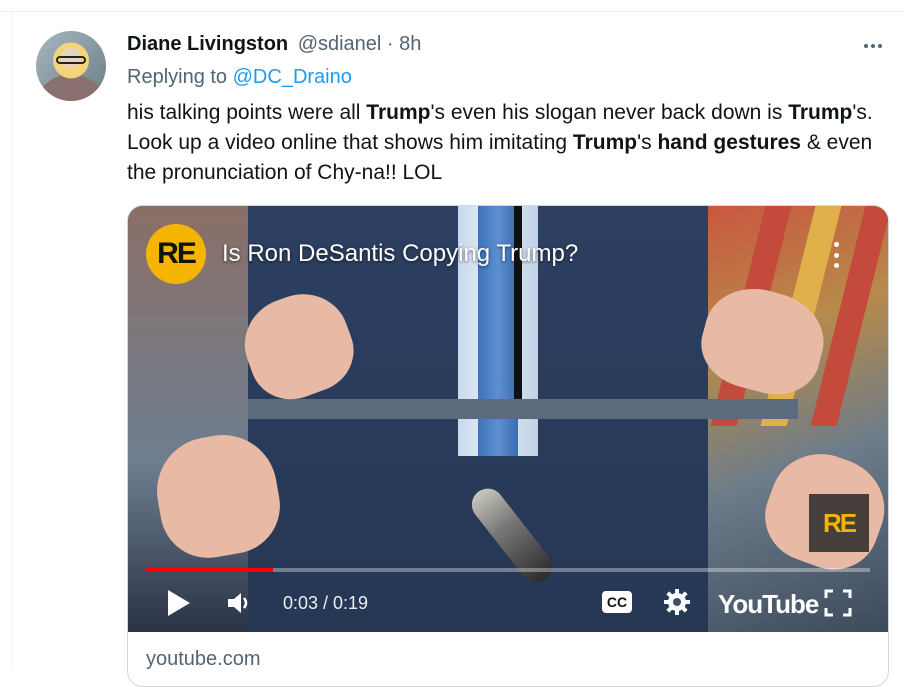 The height and width of the screenshot is (687, 904). What do you see at coordinates (400, 254) in the screenshot?
I see `video-title: Is Ron DeSantis Copying Trump?` at bounding box center [400, 254].